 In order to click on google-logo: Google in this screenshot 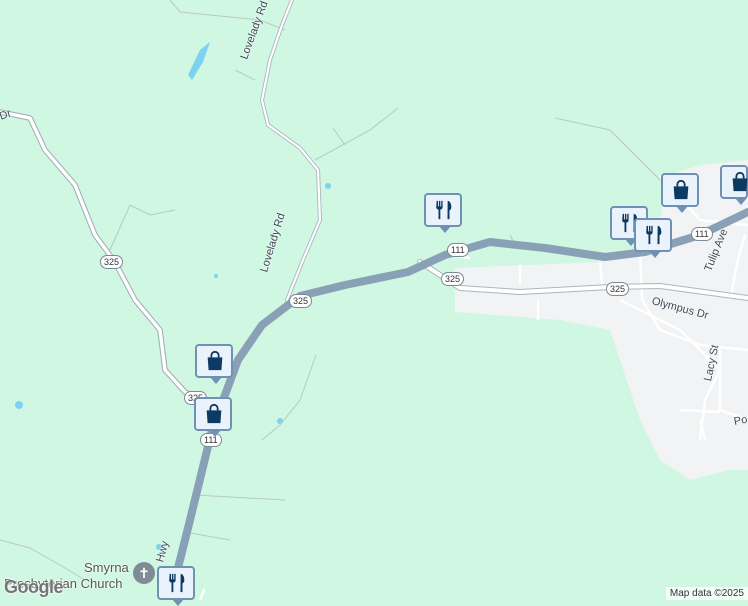, I will do `click(34, 587)`.